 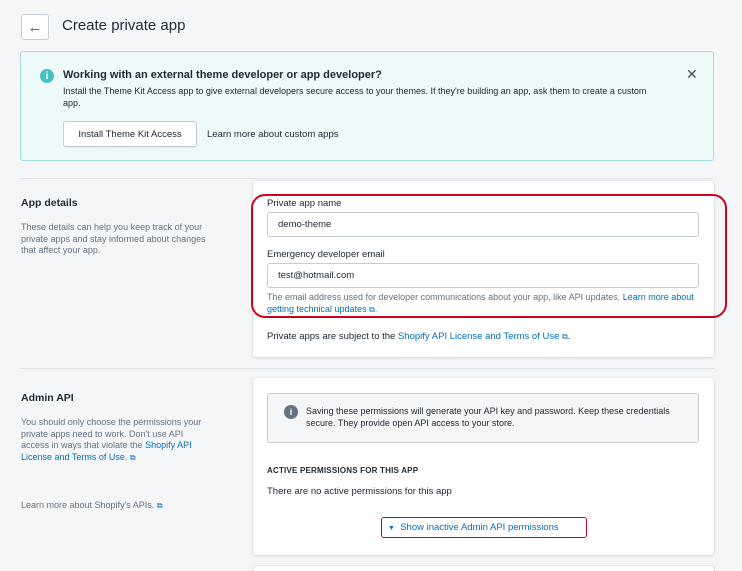 I want to click on terms-suffix: ., so click(x=569, y=336).